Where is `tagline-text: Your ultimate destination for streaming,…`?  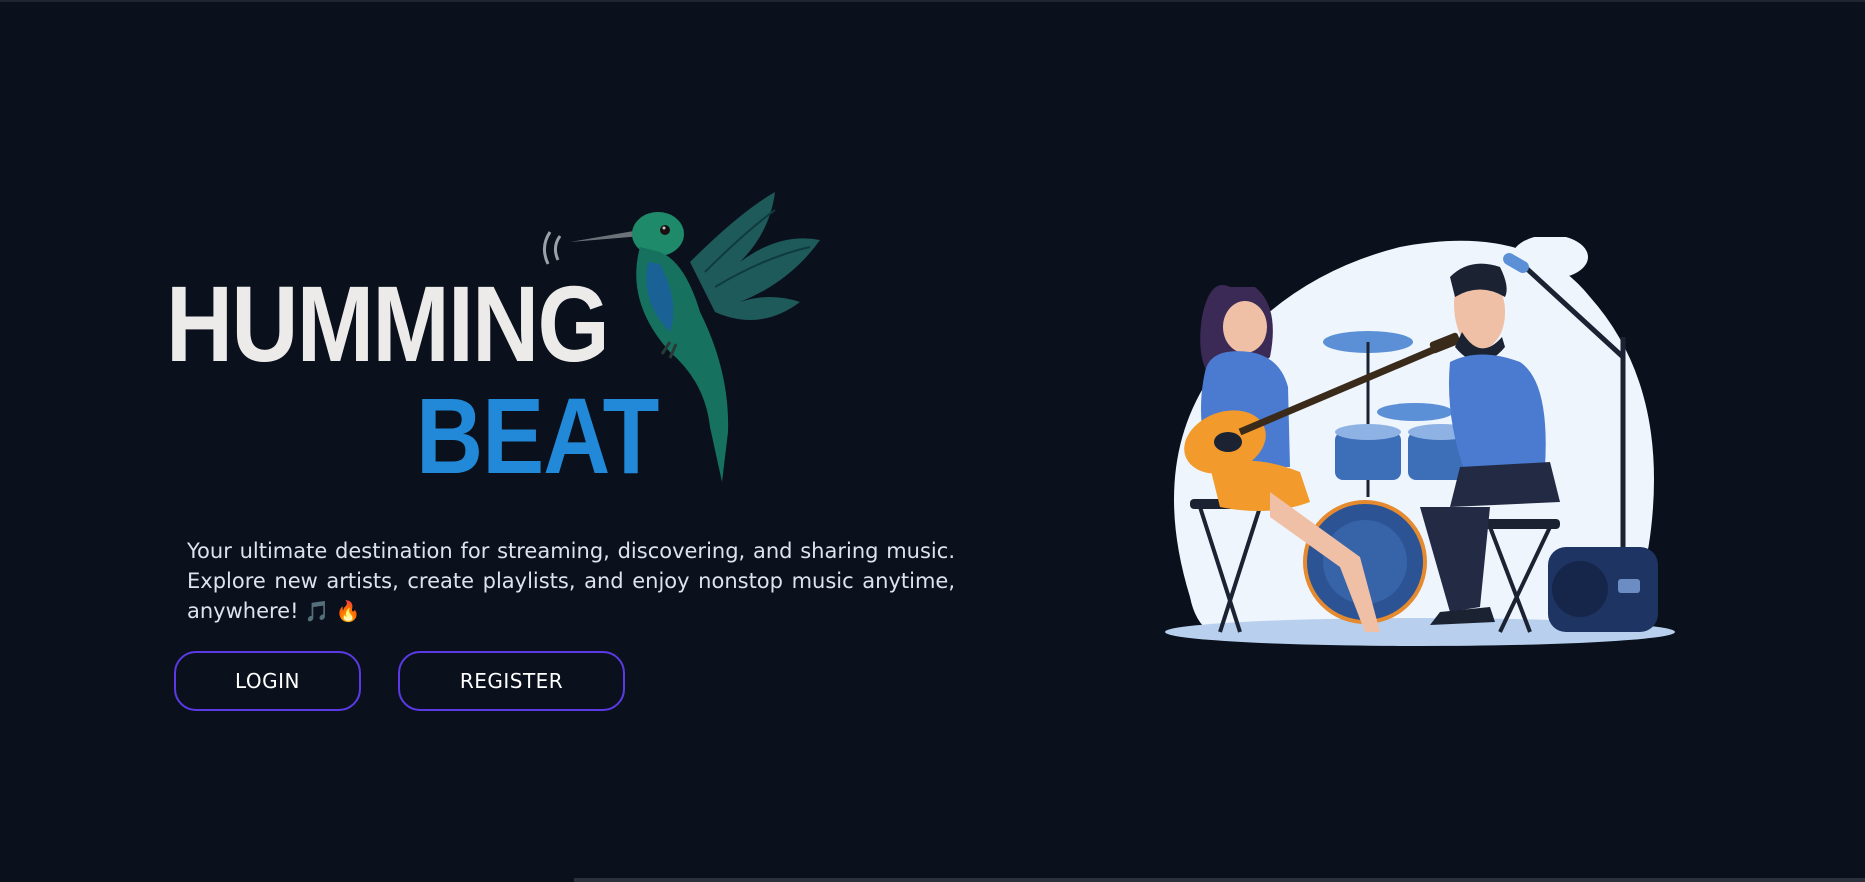
tagline-text: Your ultimate destination for streaming,… is located at coordinates (571, 581).